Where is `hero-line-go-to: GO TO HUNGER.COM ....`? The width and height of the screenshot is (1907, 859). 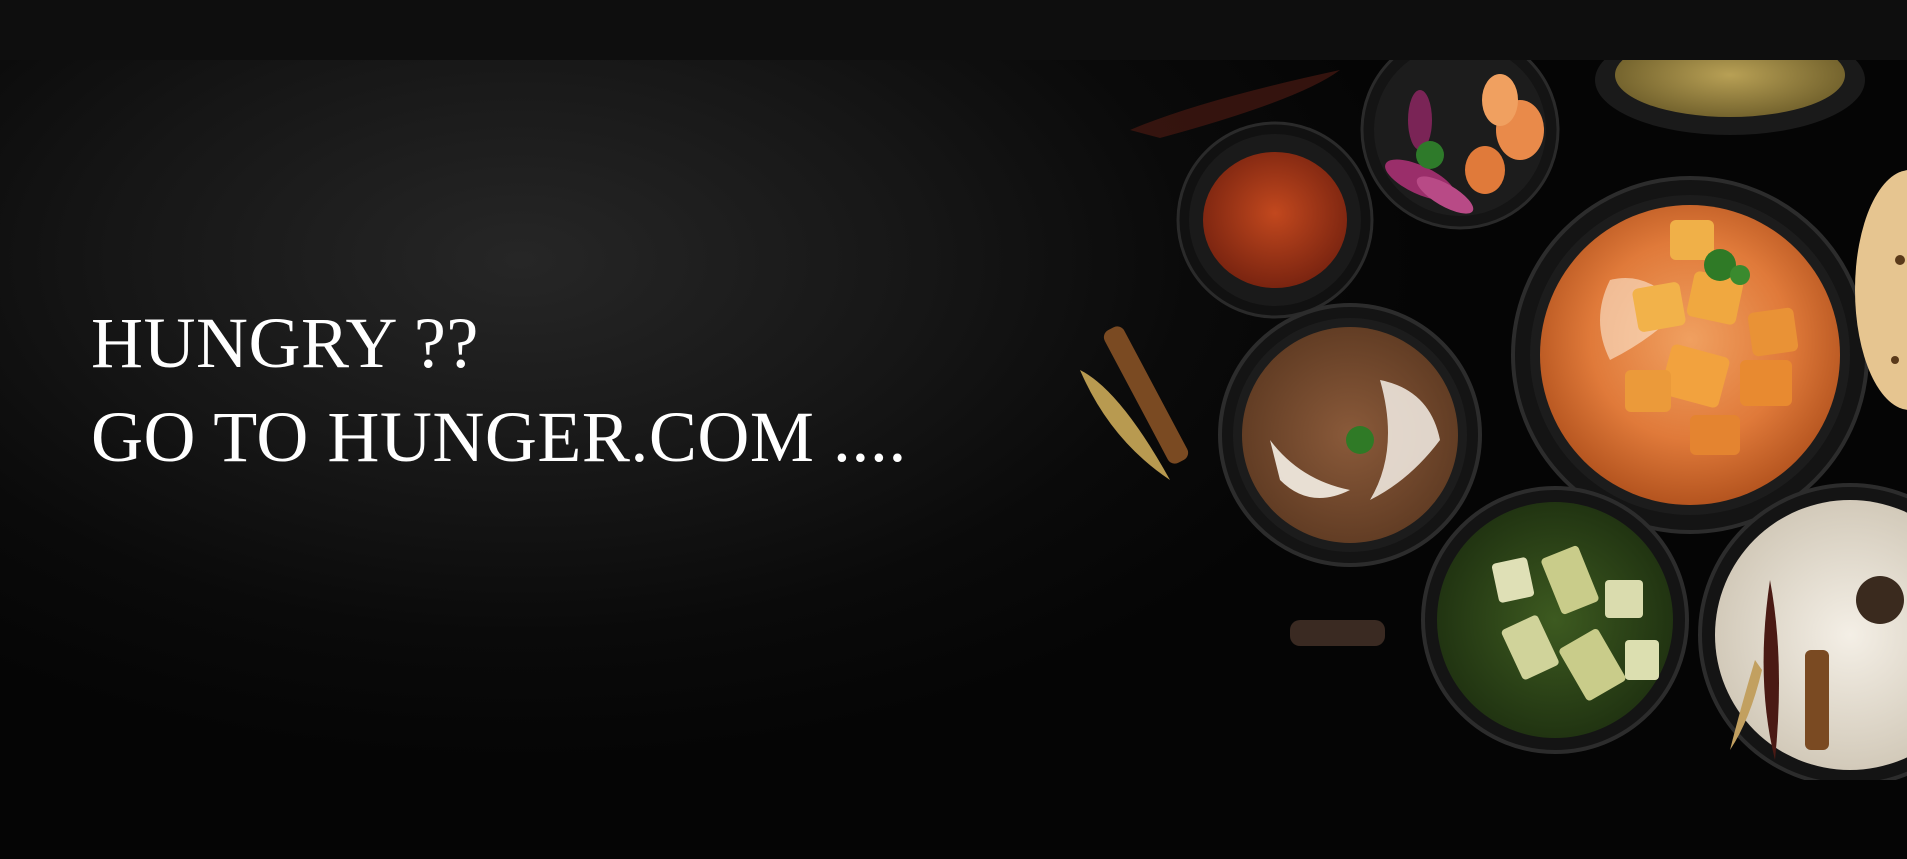 hero-line-go-to: GO TO HUNGER.COM .... is located at coordinates (499, 437).